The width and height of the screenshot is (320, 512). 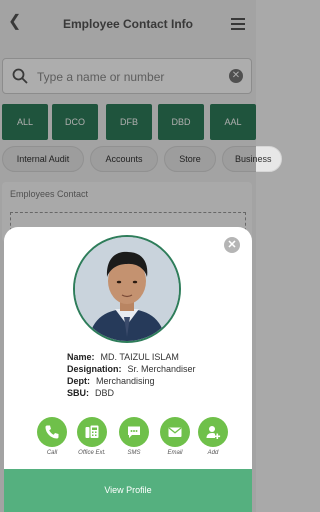 I want to click on dept-value: Merchandising, so click(x=125, y=381).